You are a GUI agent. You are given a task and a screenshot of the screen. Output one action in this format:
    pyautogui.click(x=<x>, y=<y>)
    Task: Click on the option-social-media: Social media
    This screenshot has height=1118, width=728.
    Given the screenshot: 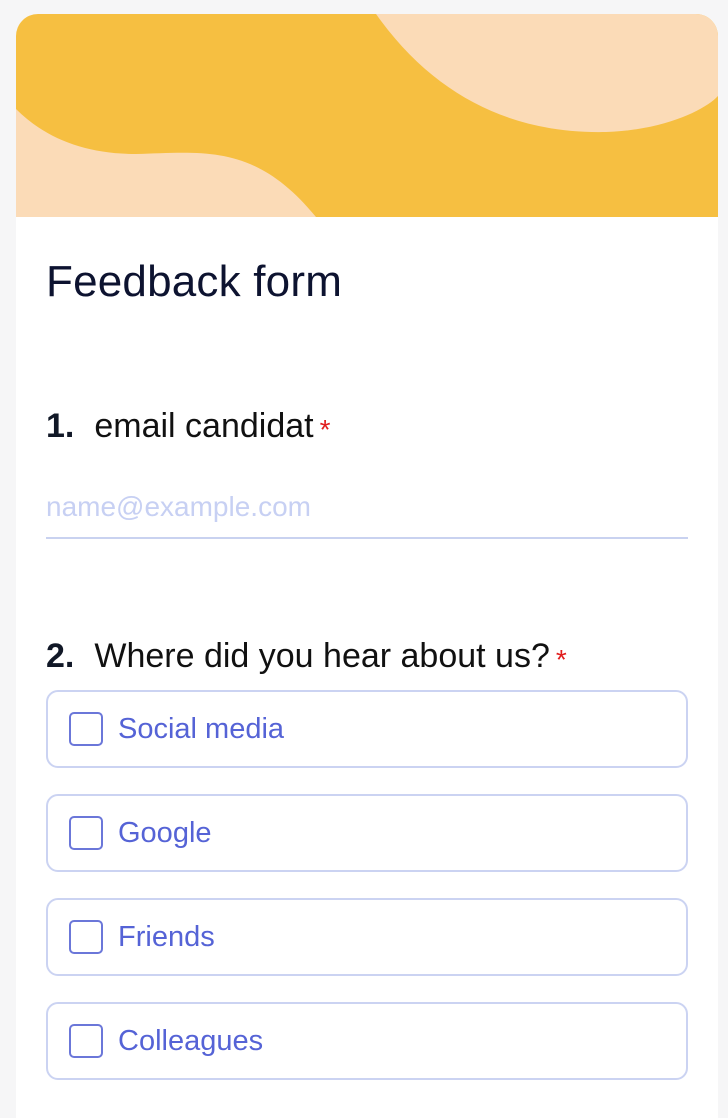 What is the action you would take?
    pyautogui.click(x=367, y=729)
    